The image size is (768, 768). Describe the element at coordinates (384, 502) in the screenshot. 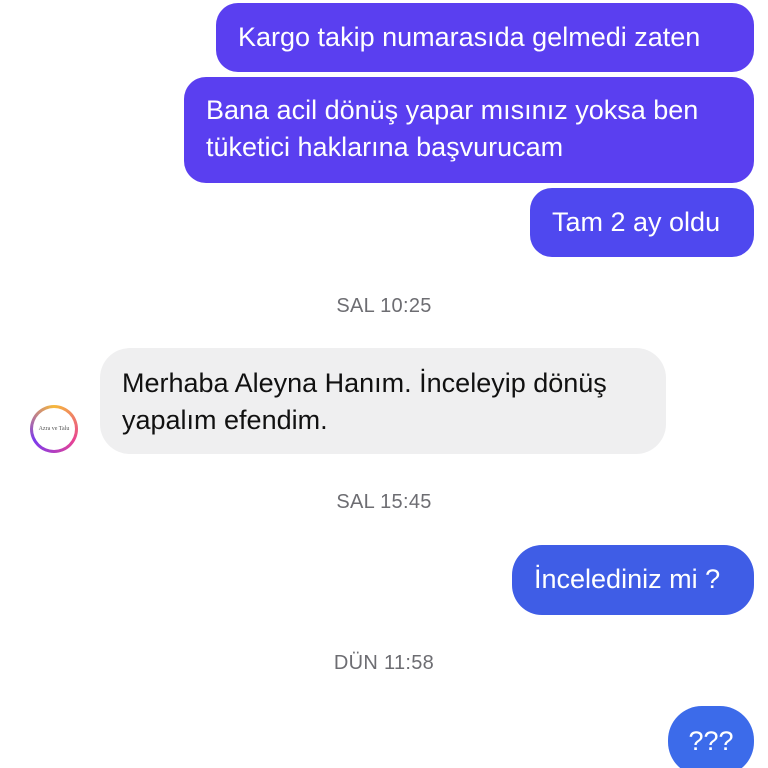

I see `timestamp: SAL 15:45` at that location.